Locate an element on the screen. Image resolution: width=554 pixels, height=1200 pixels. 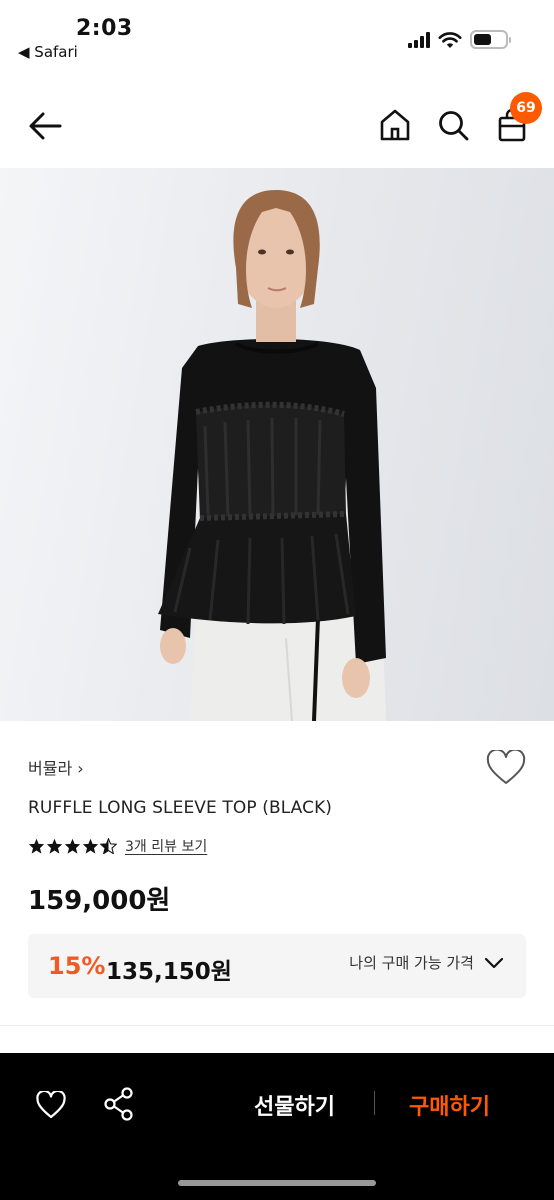
my-price-dropdown: 나의 구매 가능 가격 is located at coordinates (426, 962).